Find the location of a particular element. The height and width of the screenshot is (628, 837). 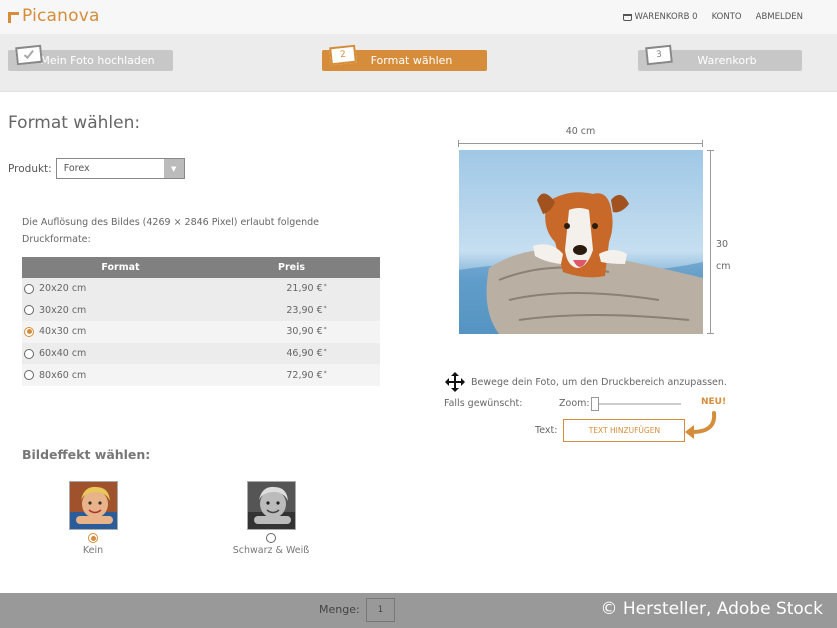

zoom-slider-handle is located at coordinates (595, 404).